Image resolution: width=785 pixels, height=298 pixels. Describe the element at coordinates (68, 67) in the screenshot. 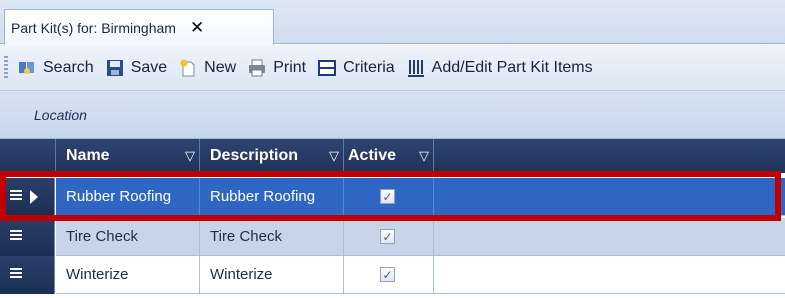

I see `search-label: Search` at that location.